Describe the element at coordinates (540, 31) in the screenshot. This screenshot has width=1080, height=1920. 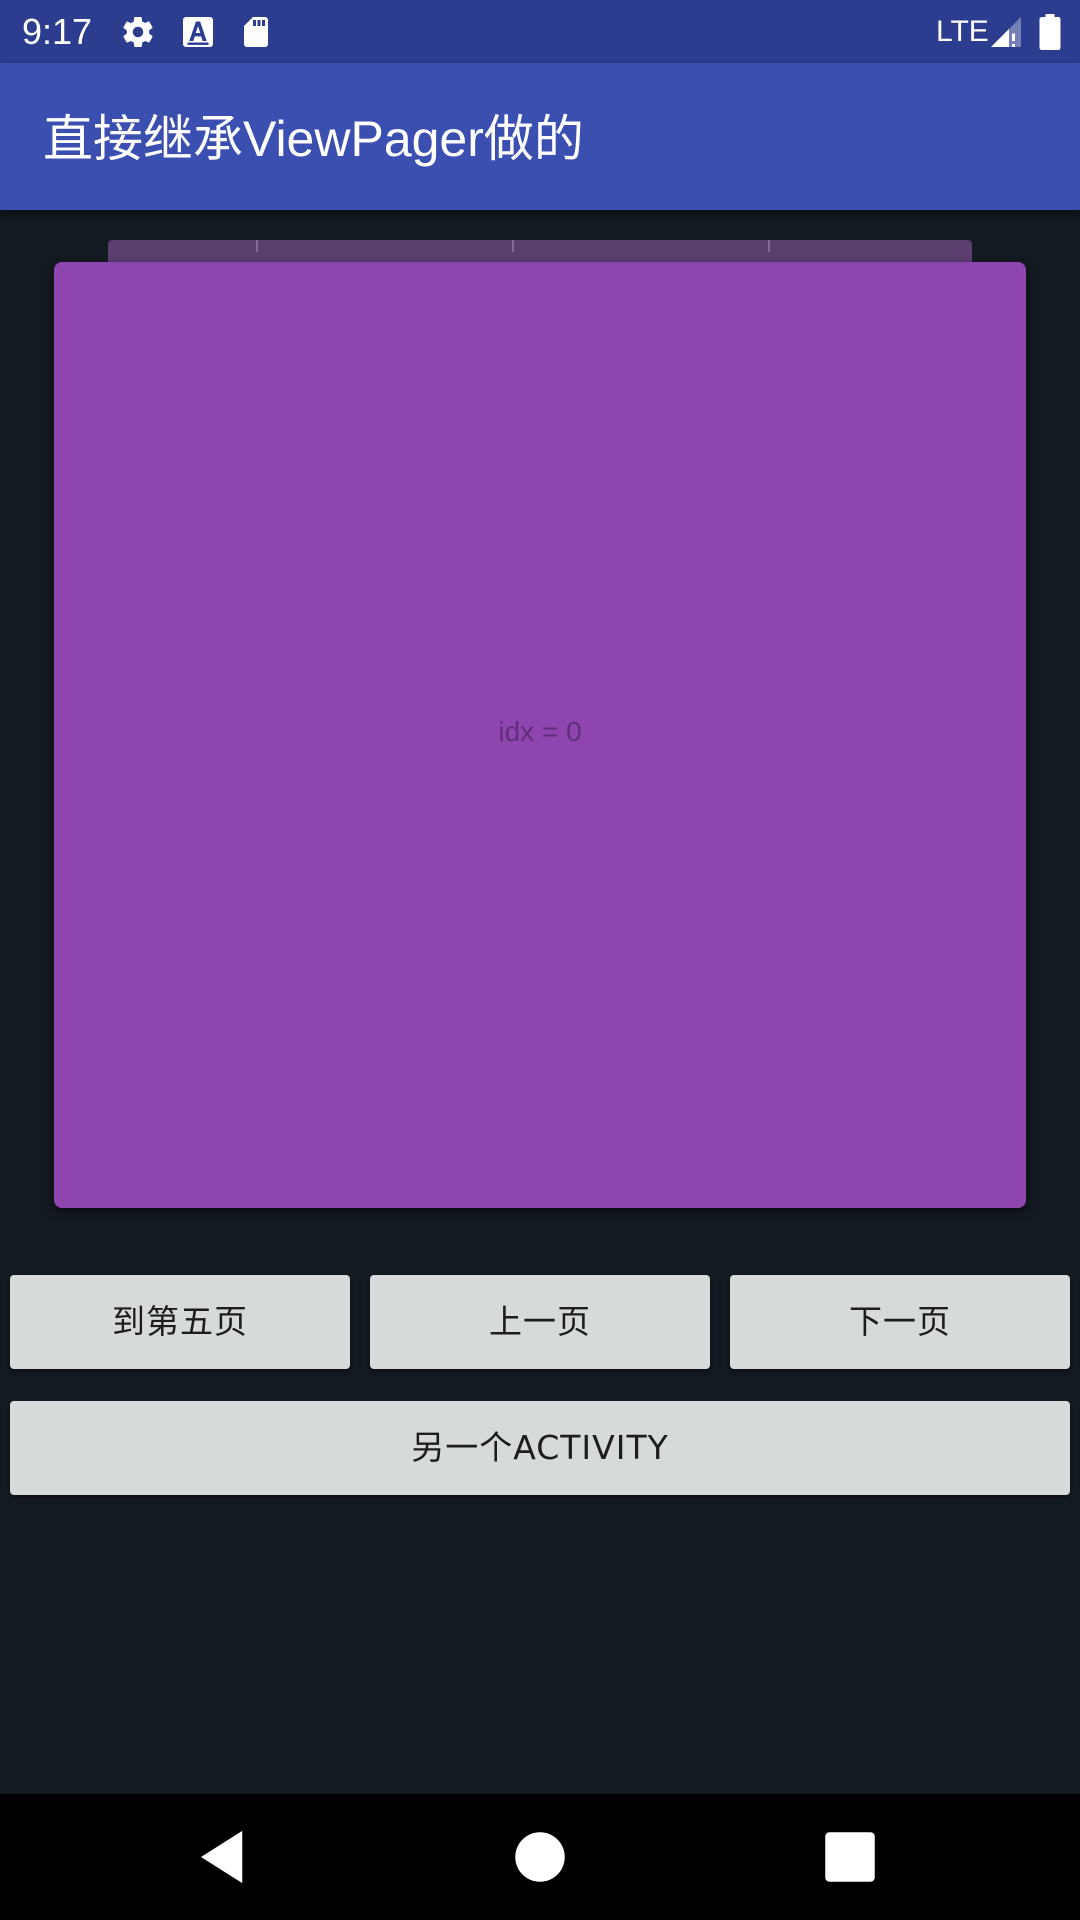
I see `status-bar: 9:17 LTE` at that location.